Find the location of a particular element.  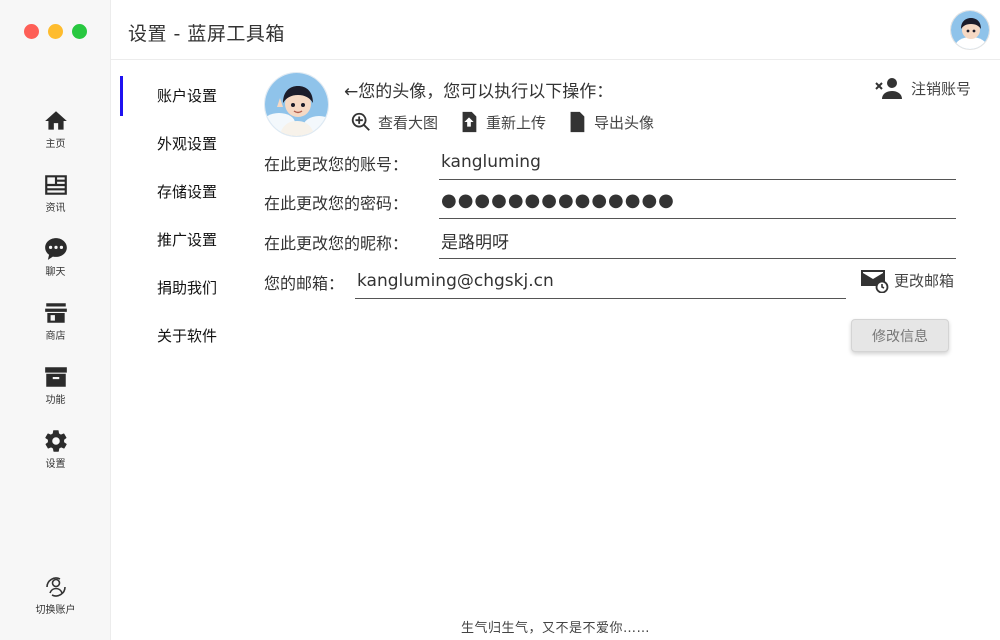

password-row: 在此更改您的密码： is located at coordinates (610, 201).